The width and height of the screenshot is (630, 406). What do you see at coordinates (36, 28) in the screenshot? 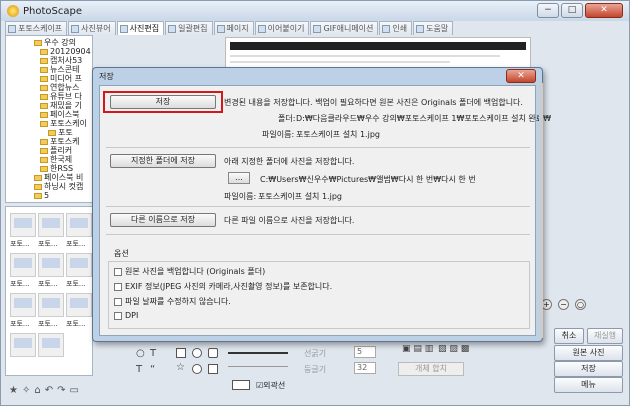
I see `tab-photoscape: 포토스케이프` at bounding box center [36, 28].